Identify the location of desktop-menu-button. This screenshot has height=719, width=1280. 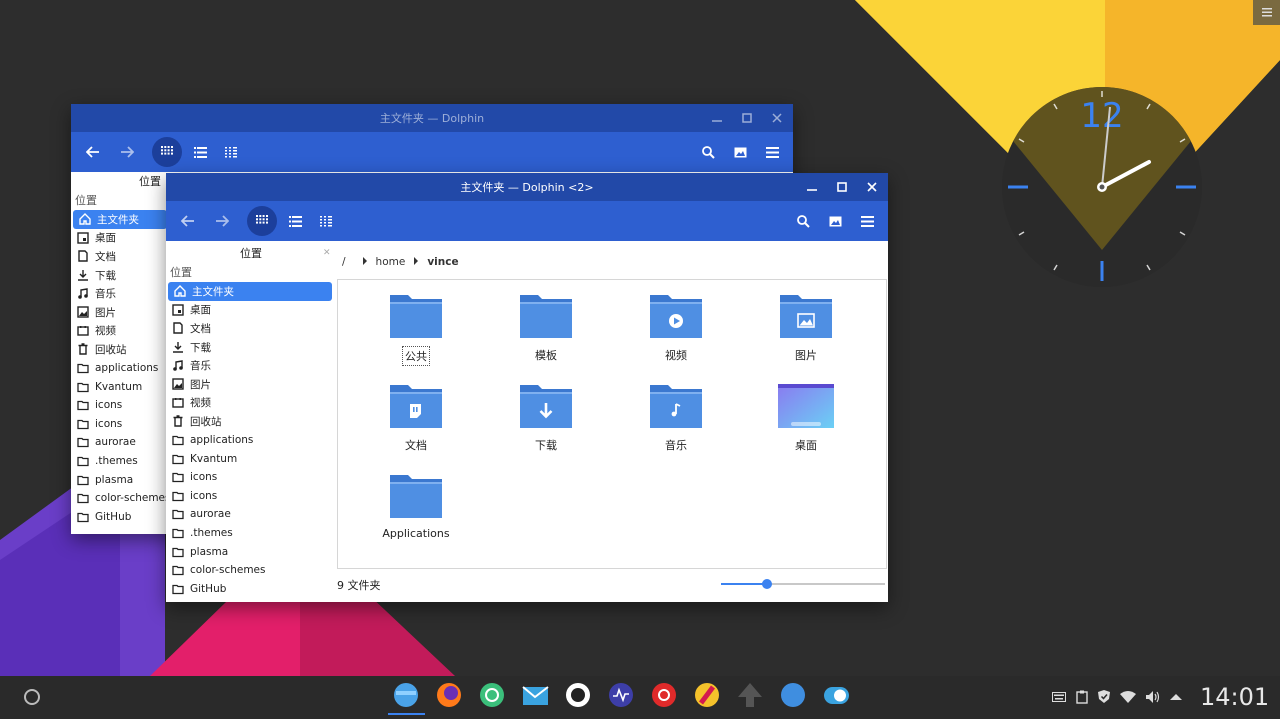
(1266, 12).